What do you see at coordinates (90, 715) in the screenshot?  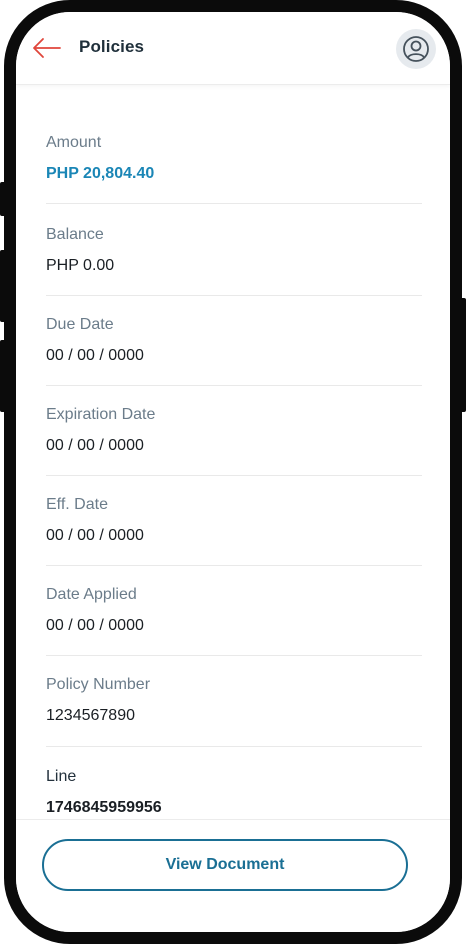 I see `policy-number-value: 1234567890` at bounding box center [90, 715].